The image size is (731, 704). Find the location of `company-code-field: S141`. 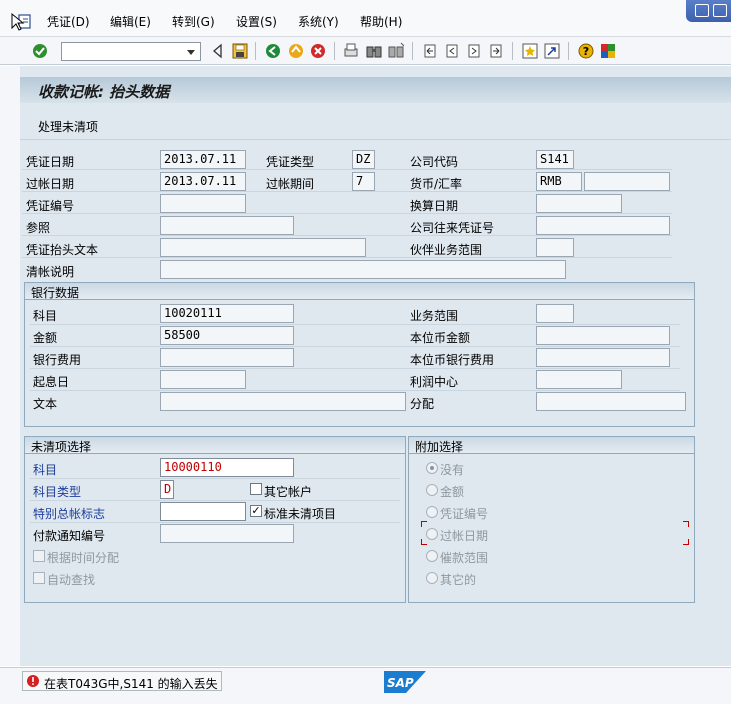

company-code-field: S141 is located at coordinates (555, 159).